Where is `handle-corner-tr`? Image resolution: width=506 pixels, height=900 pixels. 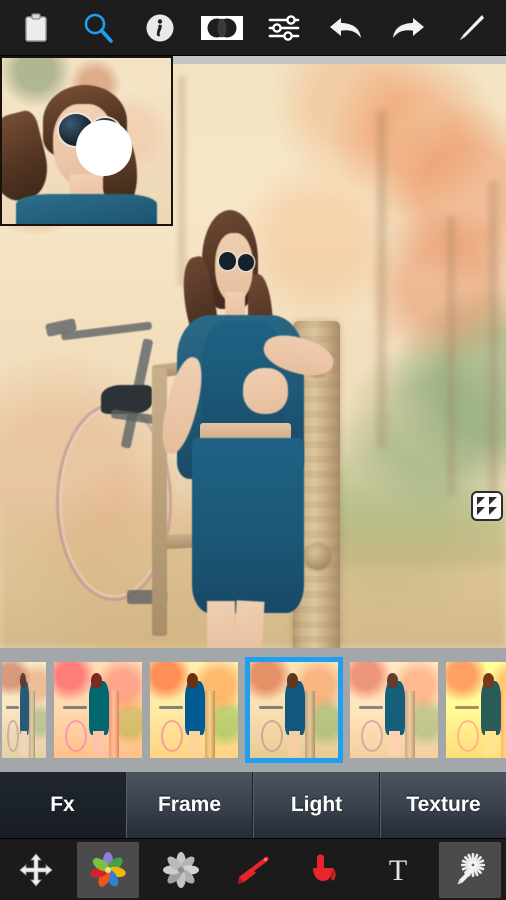 handle-corner-tr is located at coordinates (493, 501).